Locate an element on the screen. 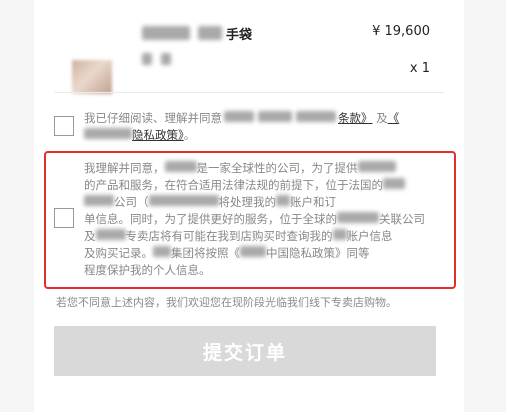 This screenshot has width=506, height=412. terms-link: 条款》 is located at coordinates (355, 118).